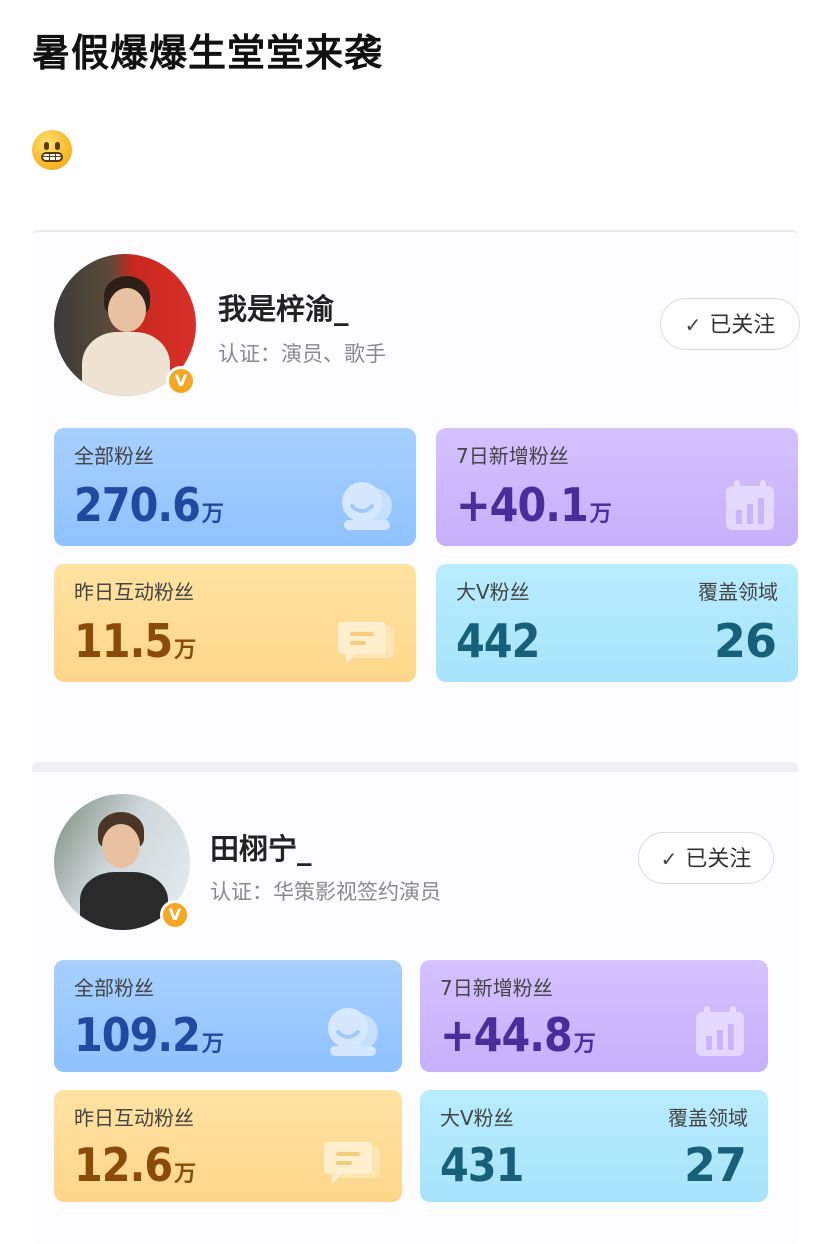  I want to click on interactive-fans-tile: 昨日互动粉丝 12.6万, so click(228, 1146).